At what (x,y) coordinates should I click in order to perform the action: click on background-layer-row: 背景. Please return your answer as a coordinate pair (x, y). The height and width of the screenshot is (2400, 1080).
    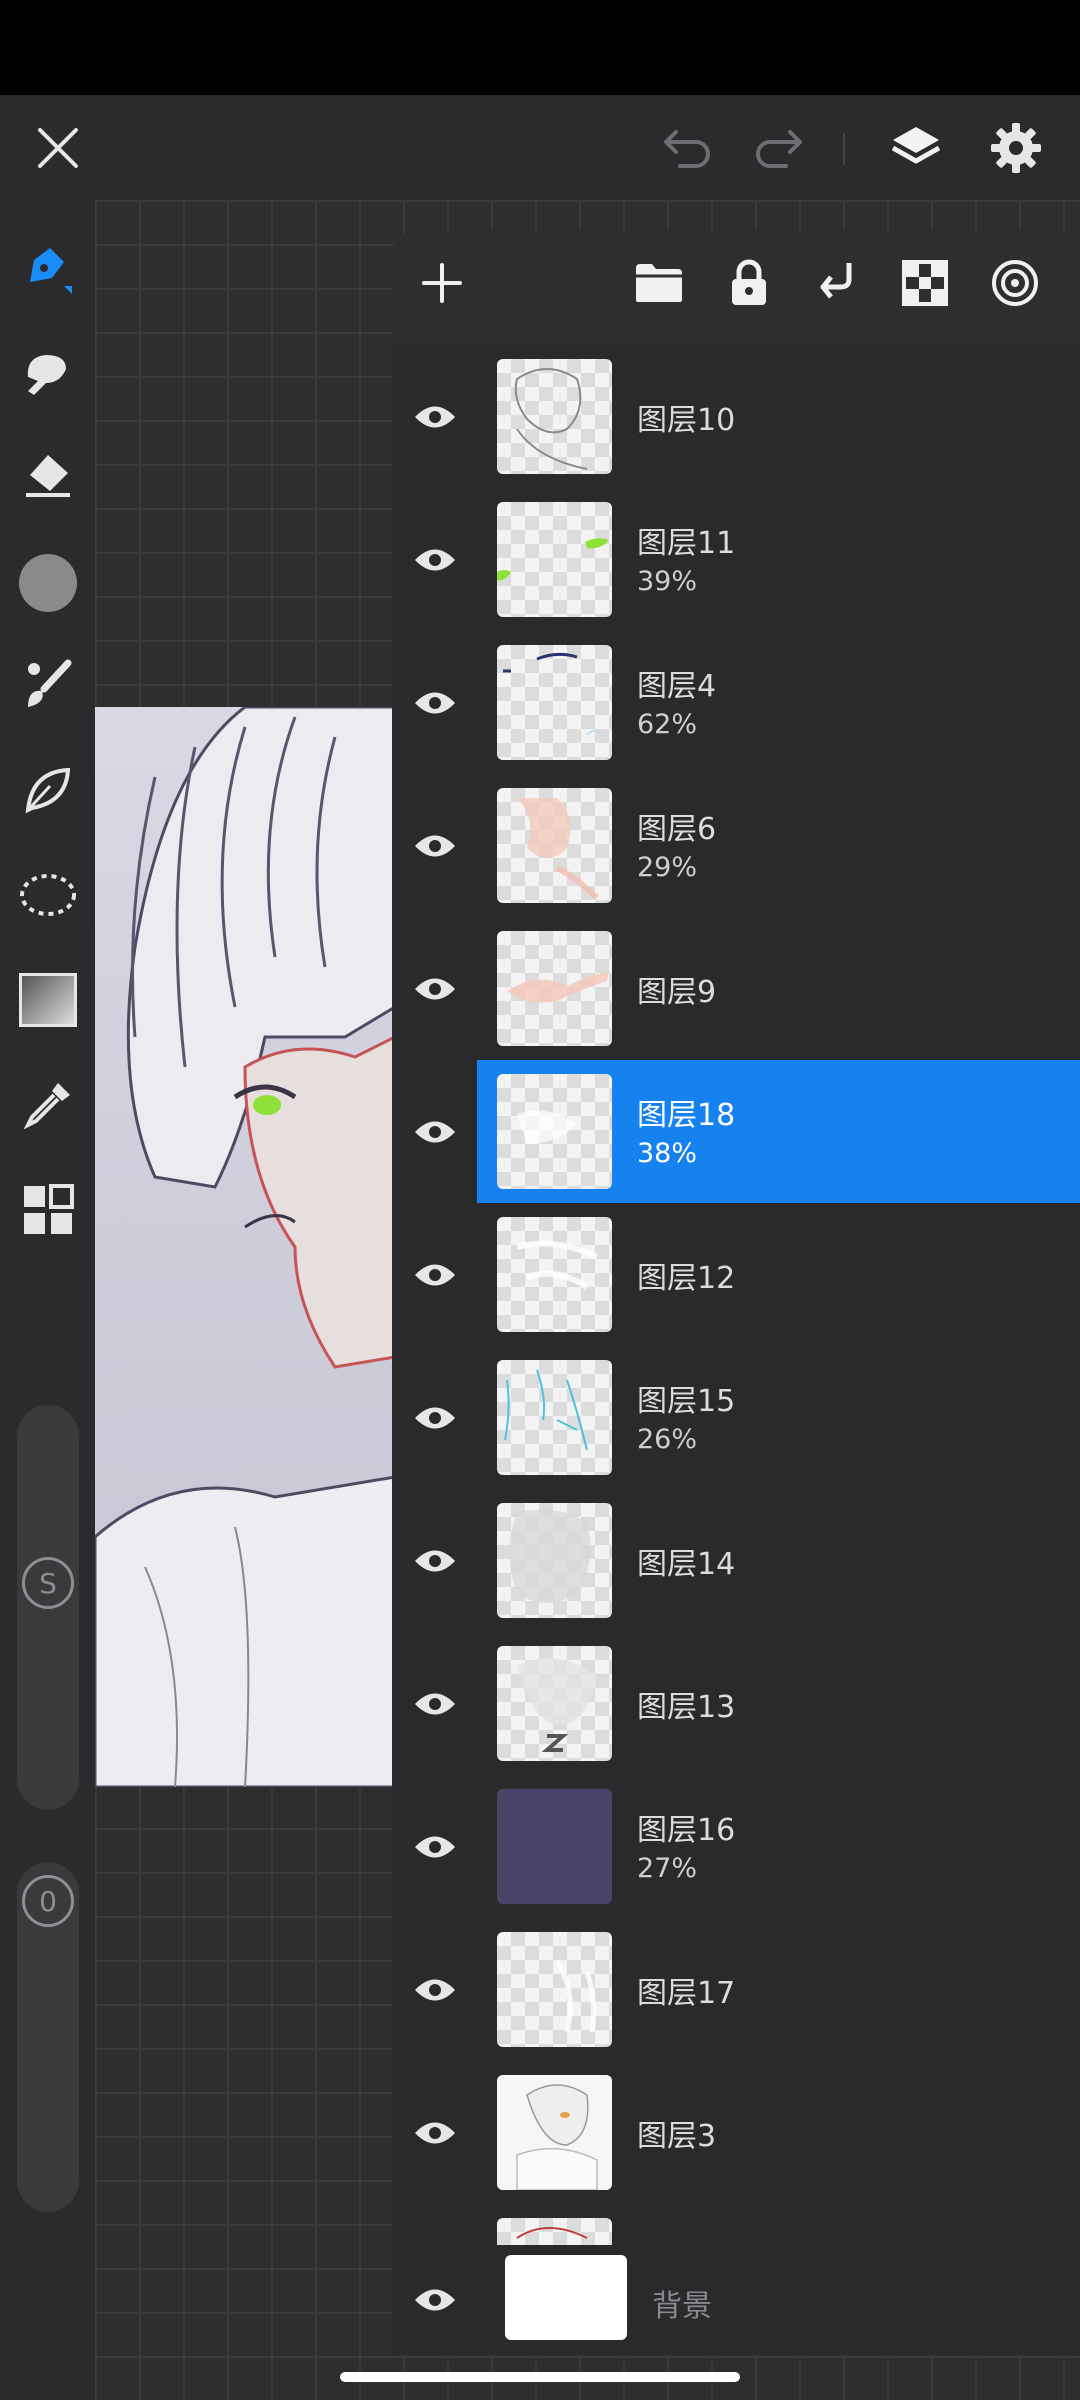
    Looking at the image, I should click on (736, 2300).